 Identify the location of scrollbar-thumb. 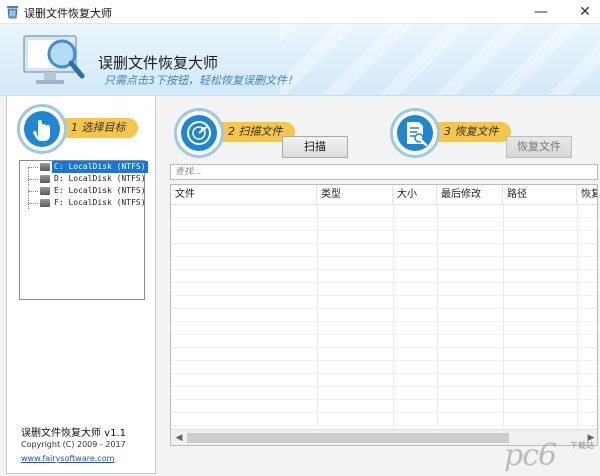
(348, 438).